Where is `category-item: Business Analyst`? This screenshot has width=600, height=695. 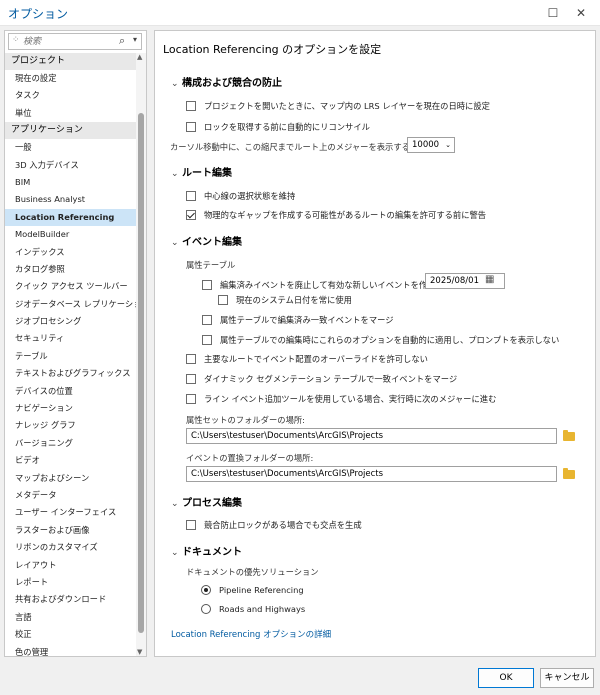 category-item: Business Analyst is located at coordinates (70, 199).